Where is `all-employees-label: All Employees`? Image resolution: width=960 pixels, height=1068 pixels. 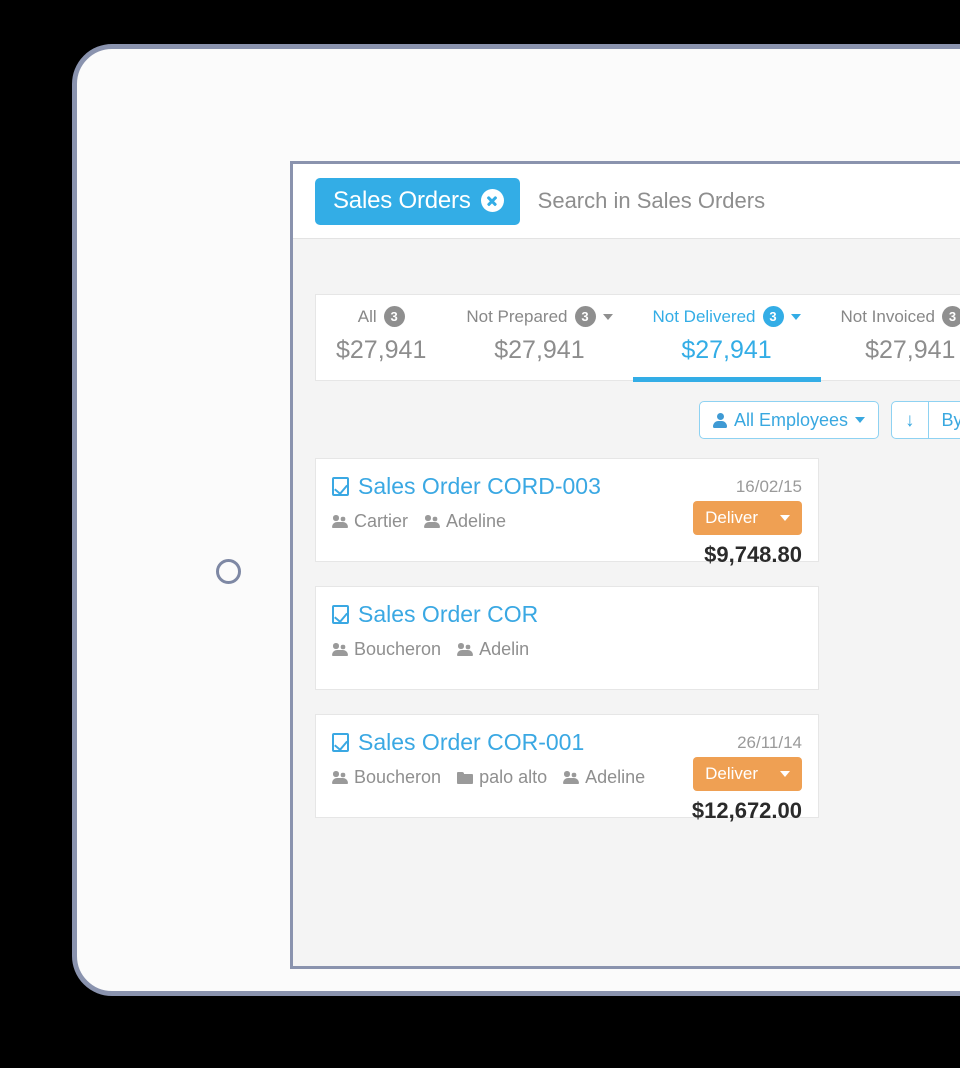 all-employees-label: All Employees is located at coordinates (791, 419).